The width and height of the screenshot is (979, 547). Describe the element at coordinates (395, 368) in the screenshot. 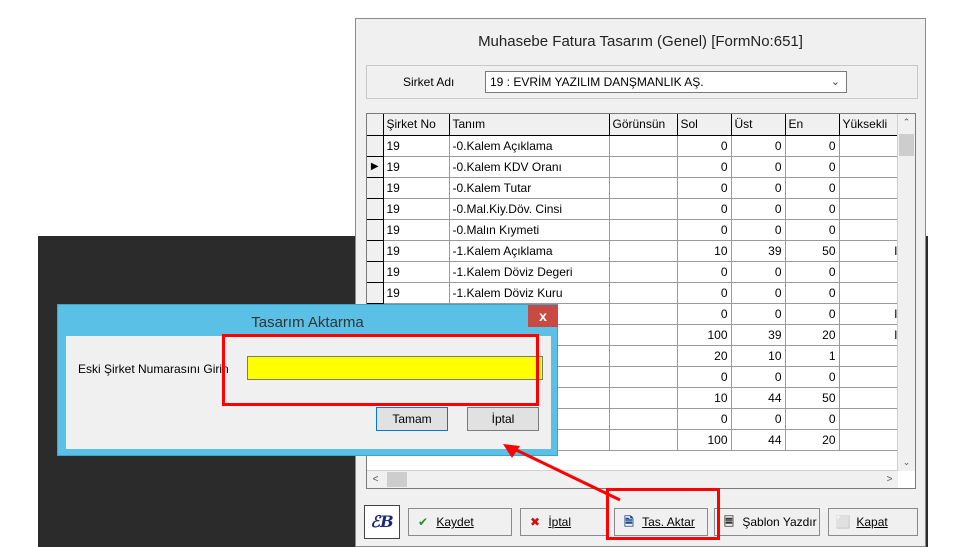

I see `old-company-number-input` at that location.